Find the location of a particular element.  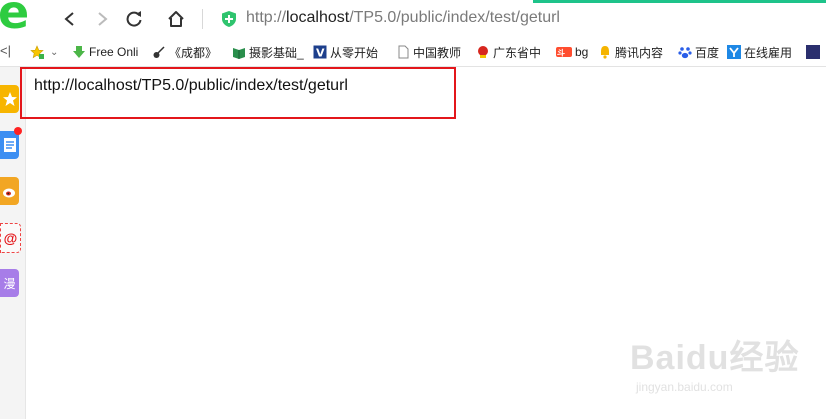

y-logo-icon is located at coordinates (734, 52).